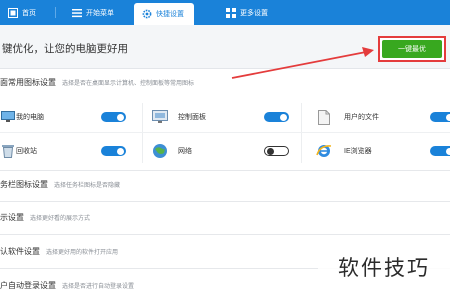 The image size is (450, 298). Describe the element at coordinates (324, 117) in the screenshot. I see `user-files-icon` at that location.